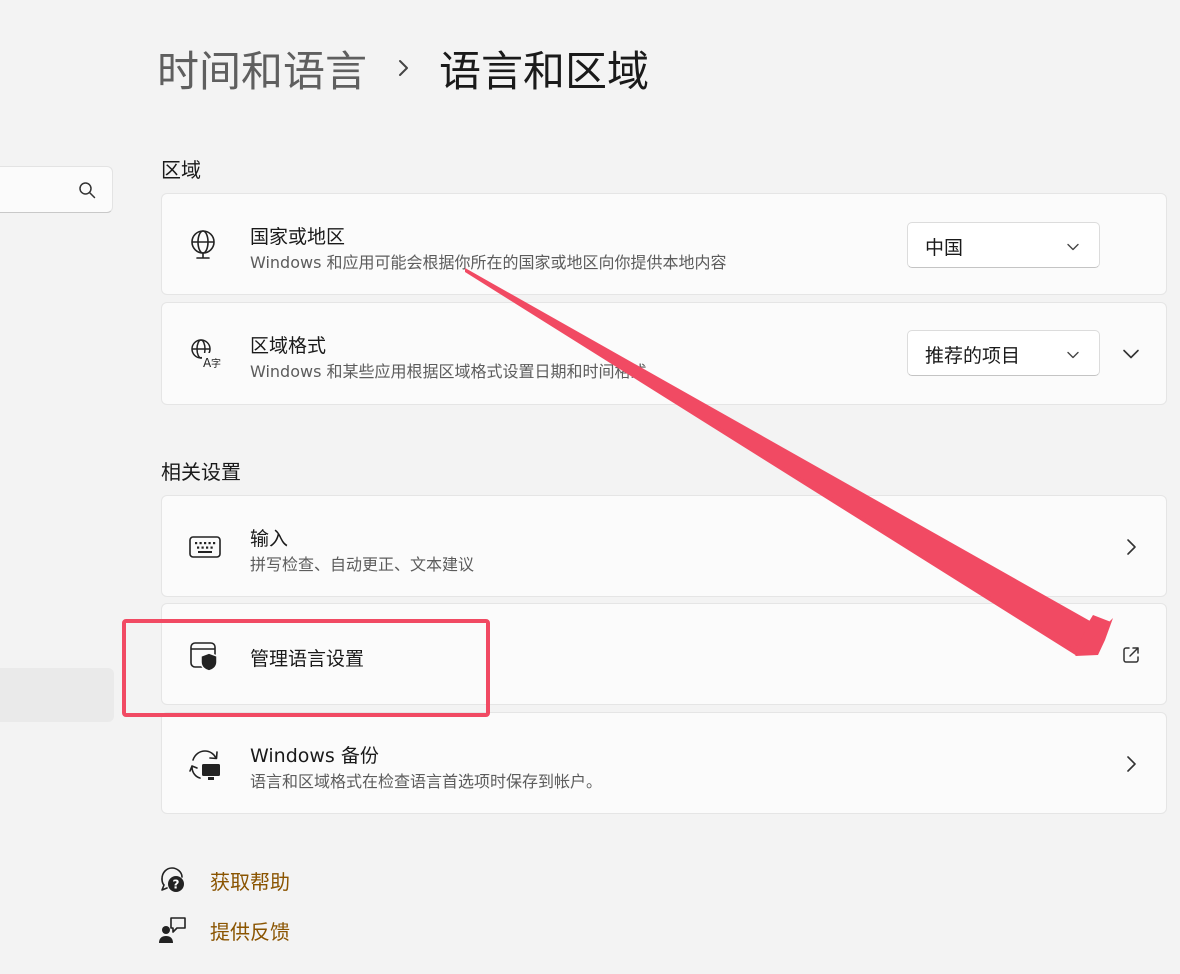 This screenshot has width=1180, height=974. What do you see at coordinates (57, 695) in the screenshot?
I see `sidebar-item-selected` at bounding box center [57, 695].